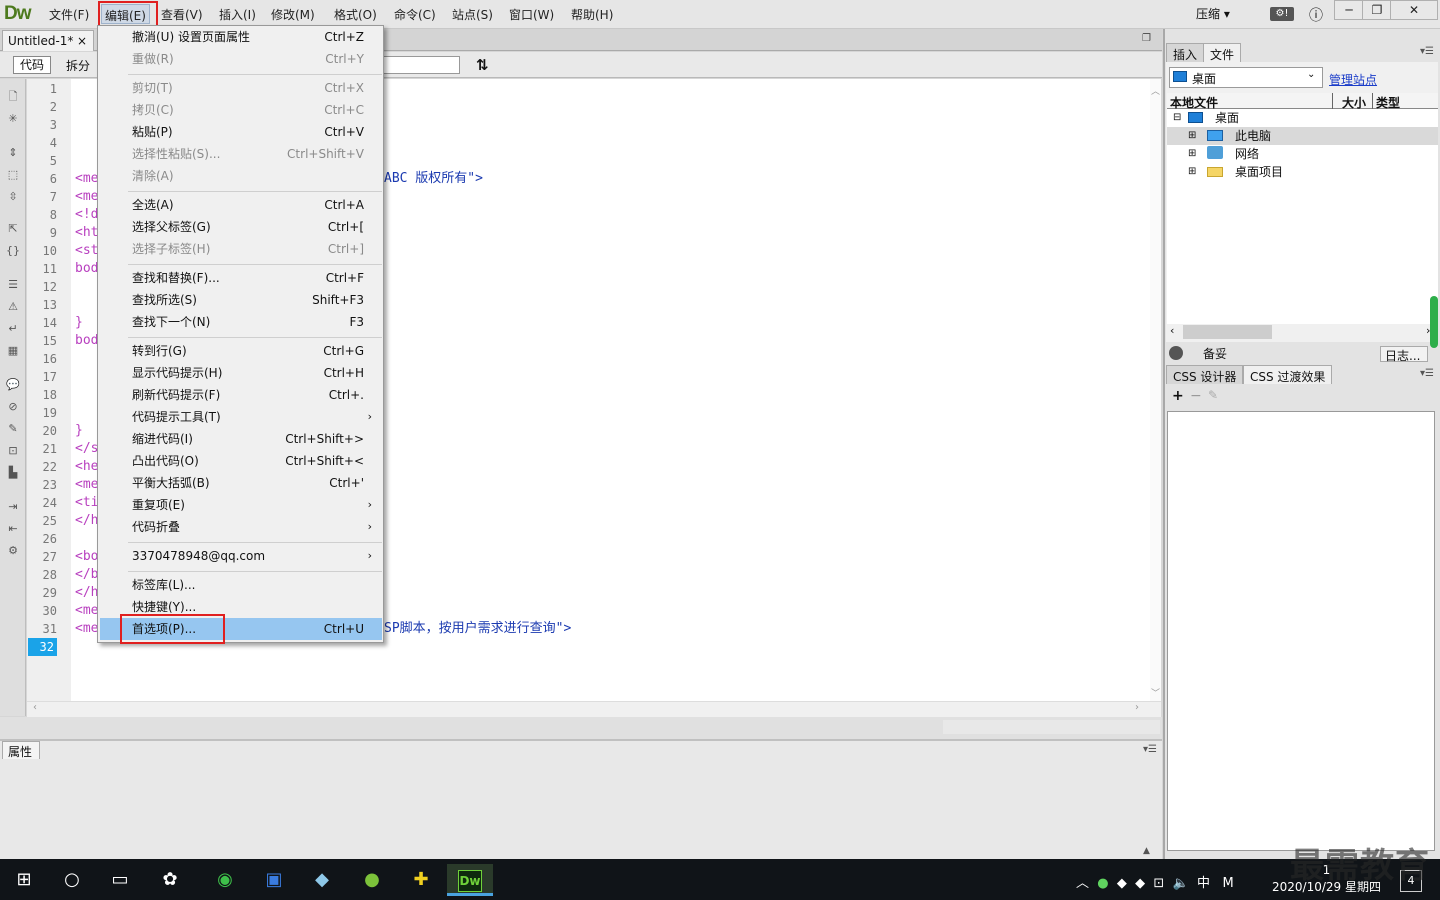  I want to click on menu-view: 查看(V), so click(182, 14).